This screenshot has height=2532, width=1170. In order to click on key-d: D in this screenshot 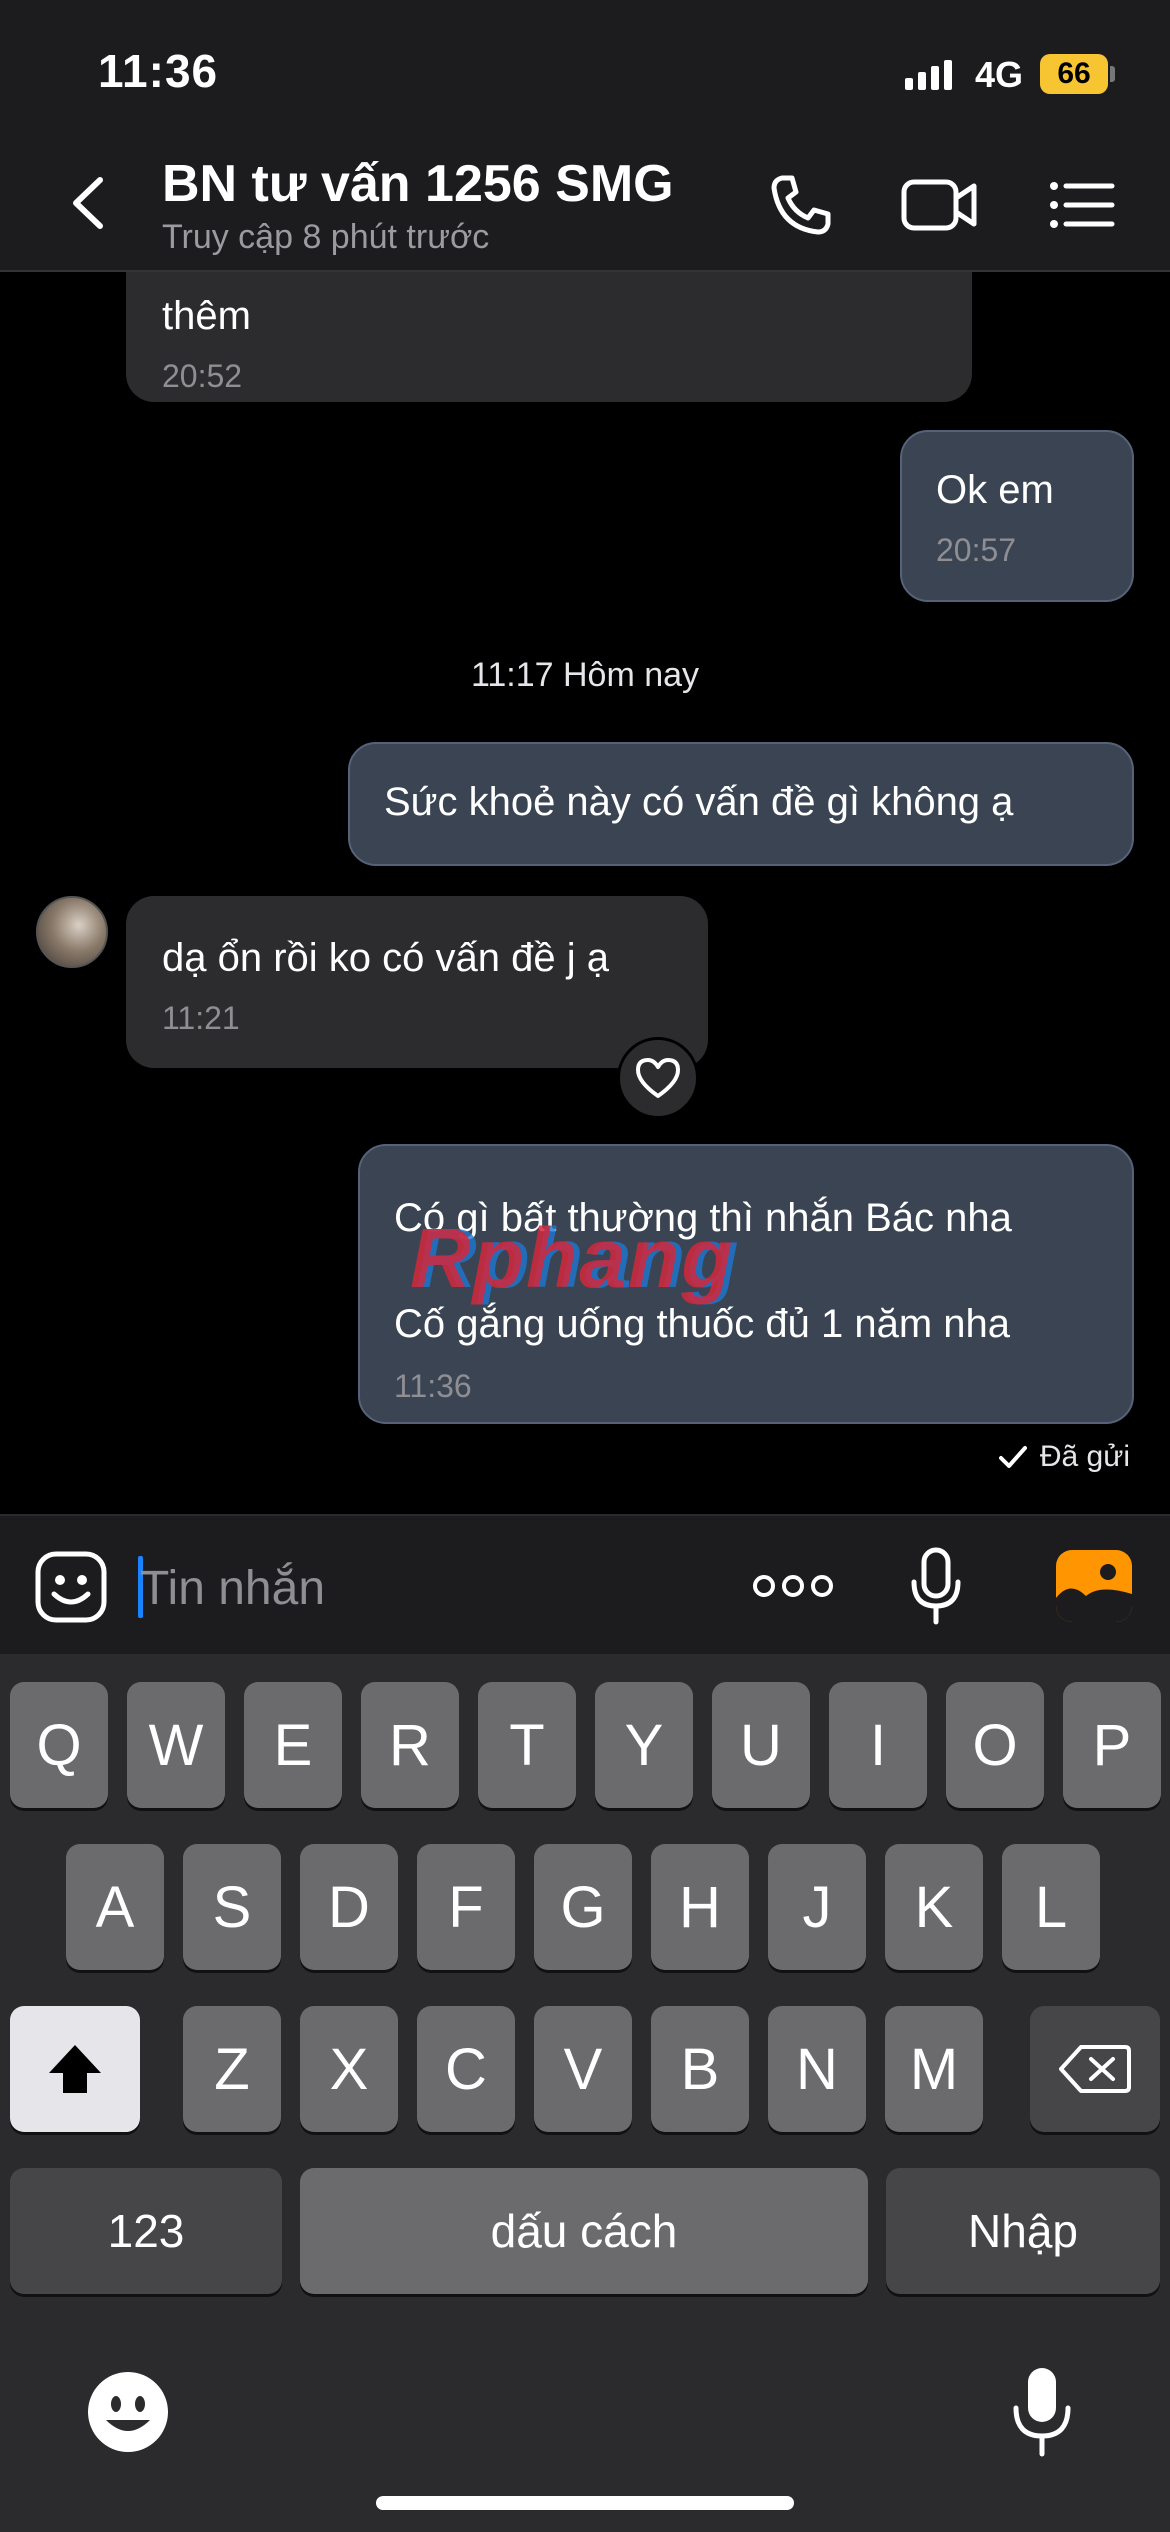, I will do `click(349, 1907)`.